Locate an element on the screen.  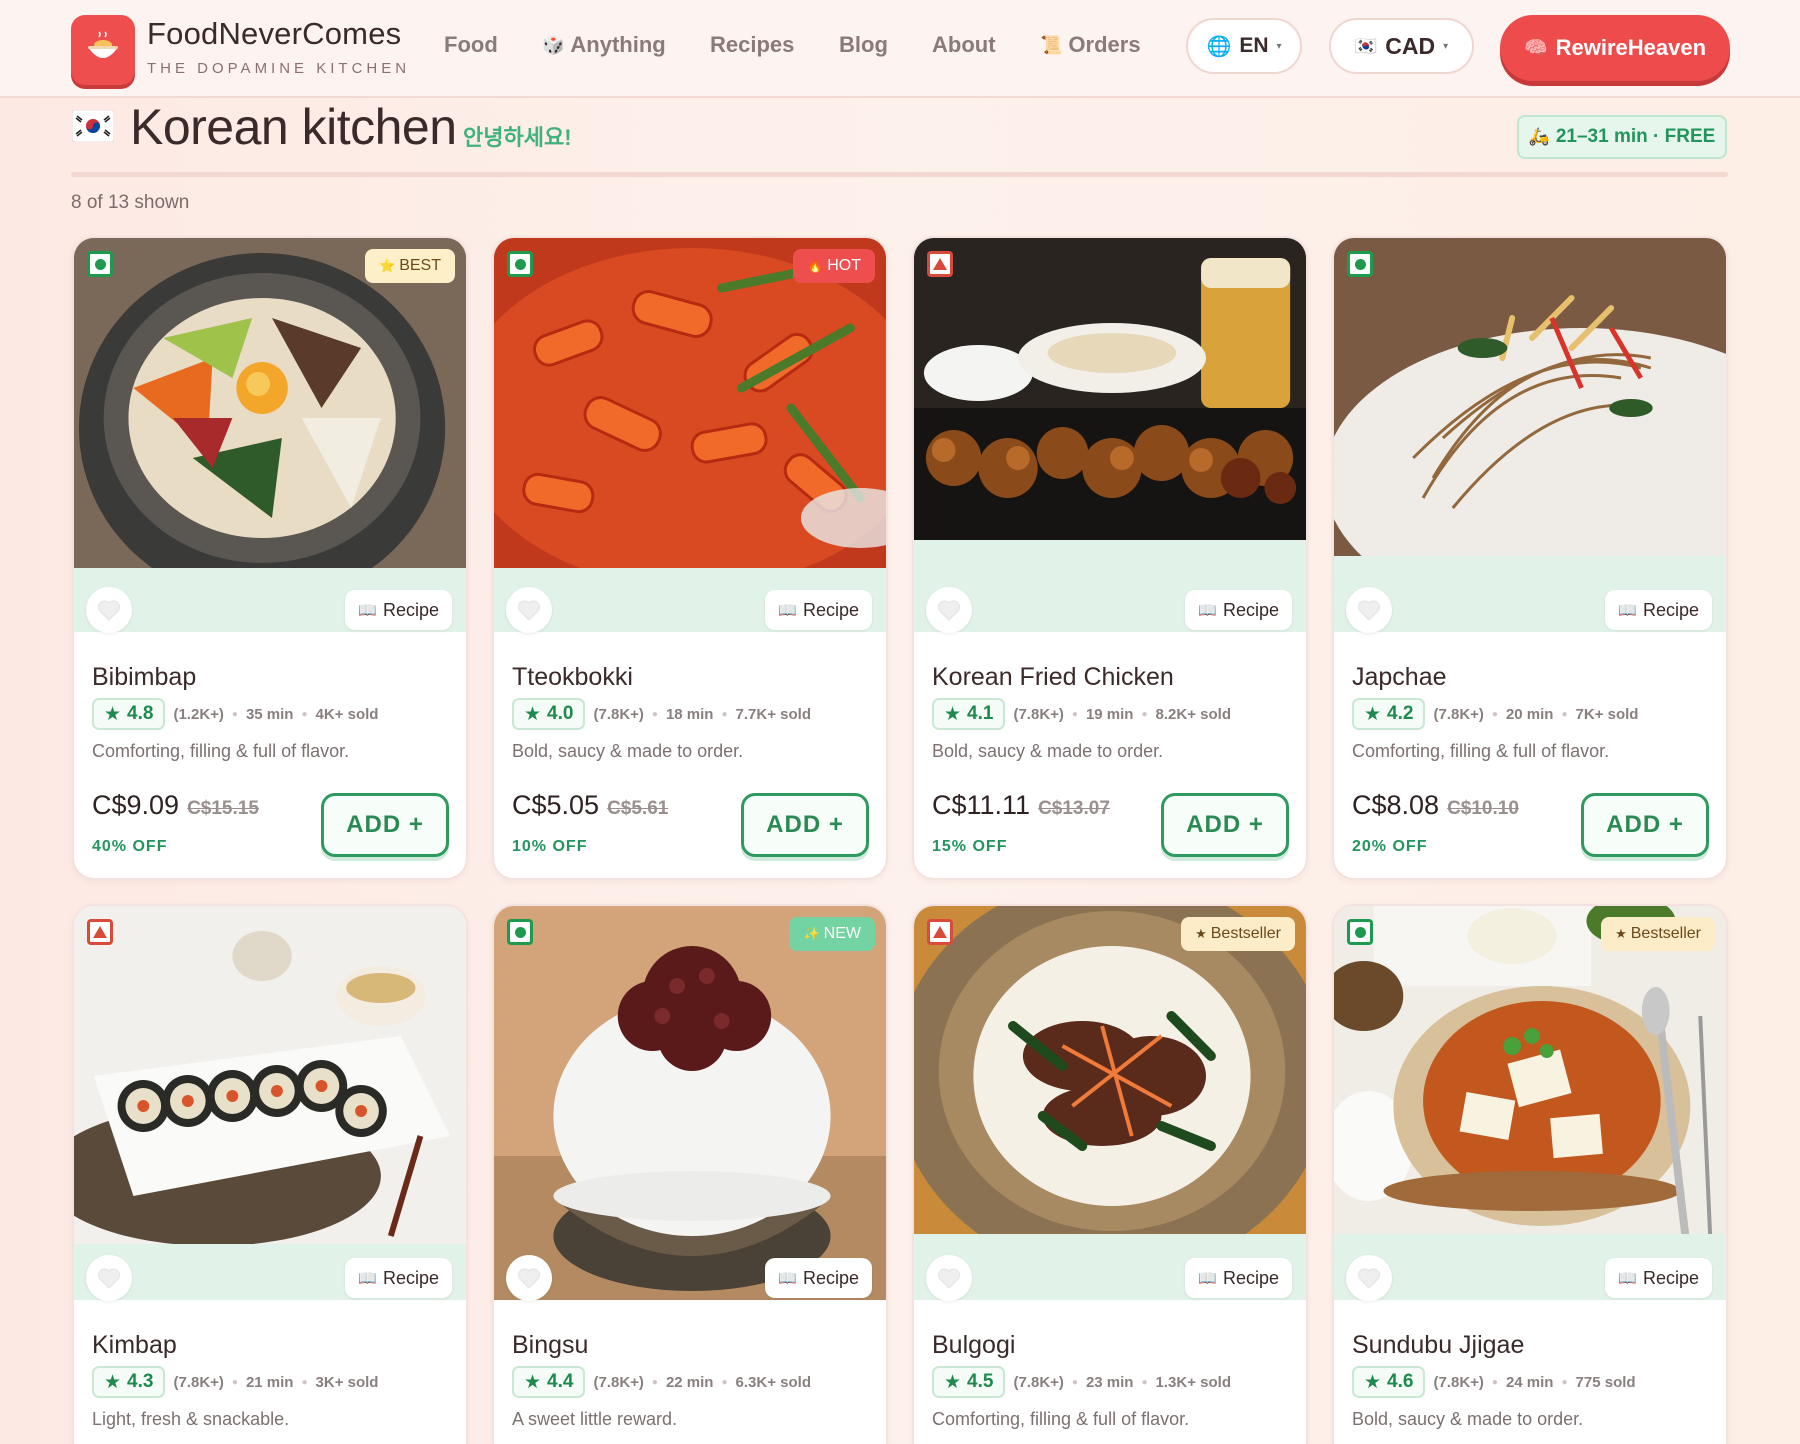
nav-anything: 🎲 Anything is located at coordinates (604, 45).